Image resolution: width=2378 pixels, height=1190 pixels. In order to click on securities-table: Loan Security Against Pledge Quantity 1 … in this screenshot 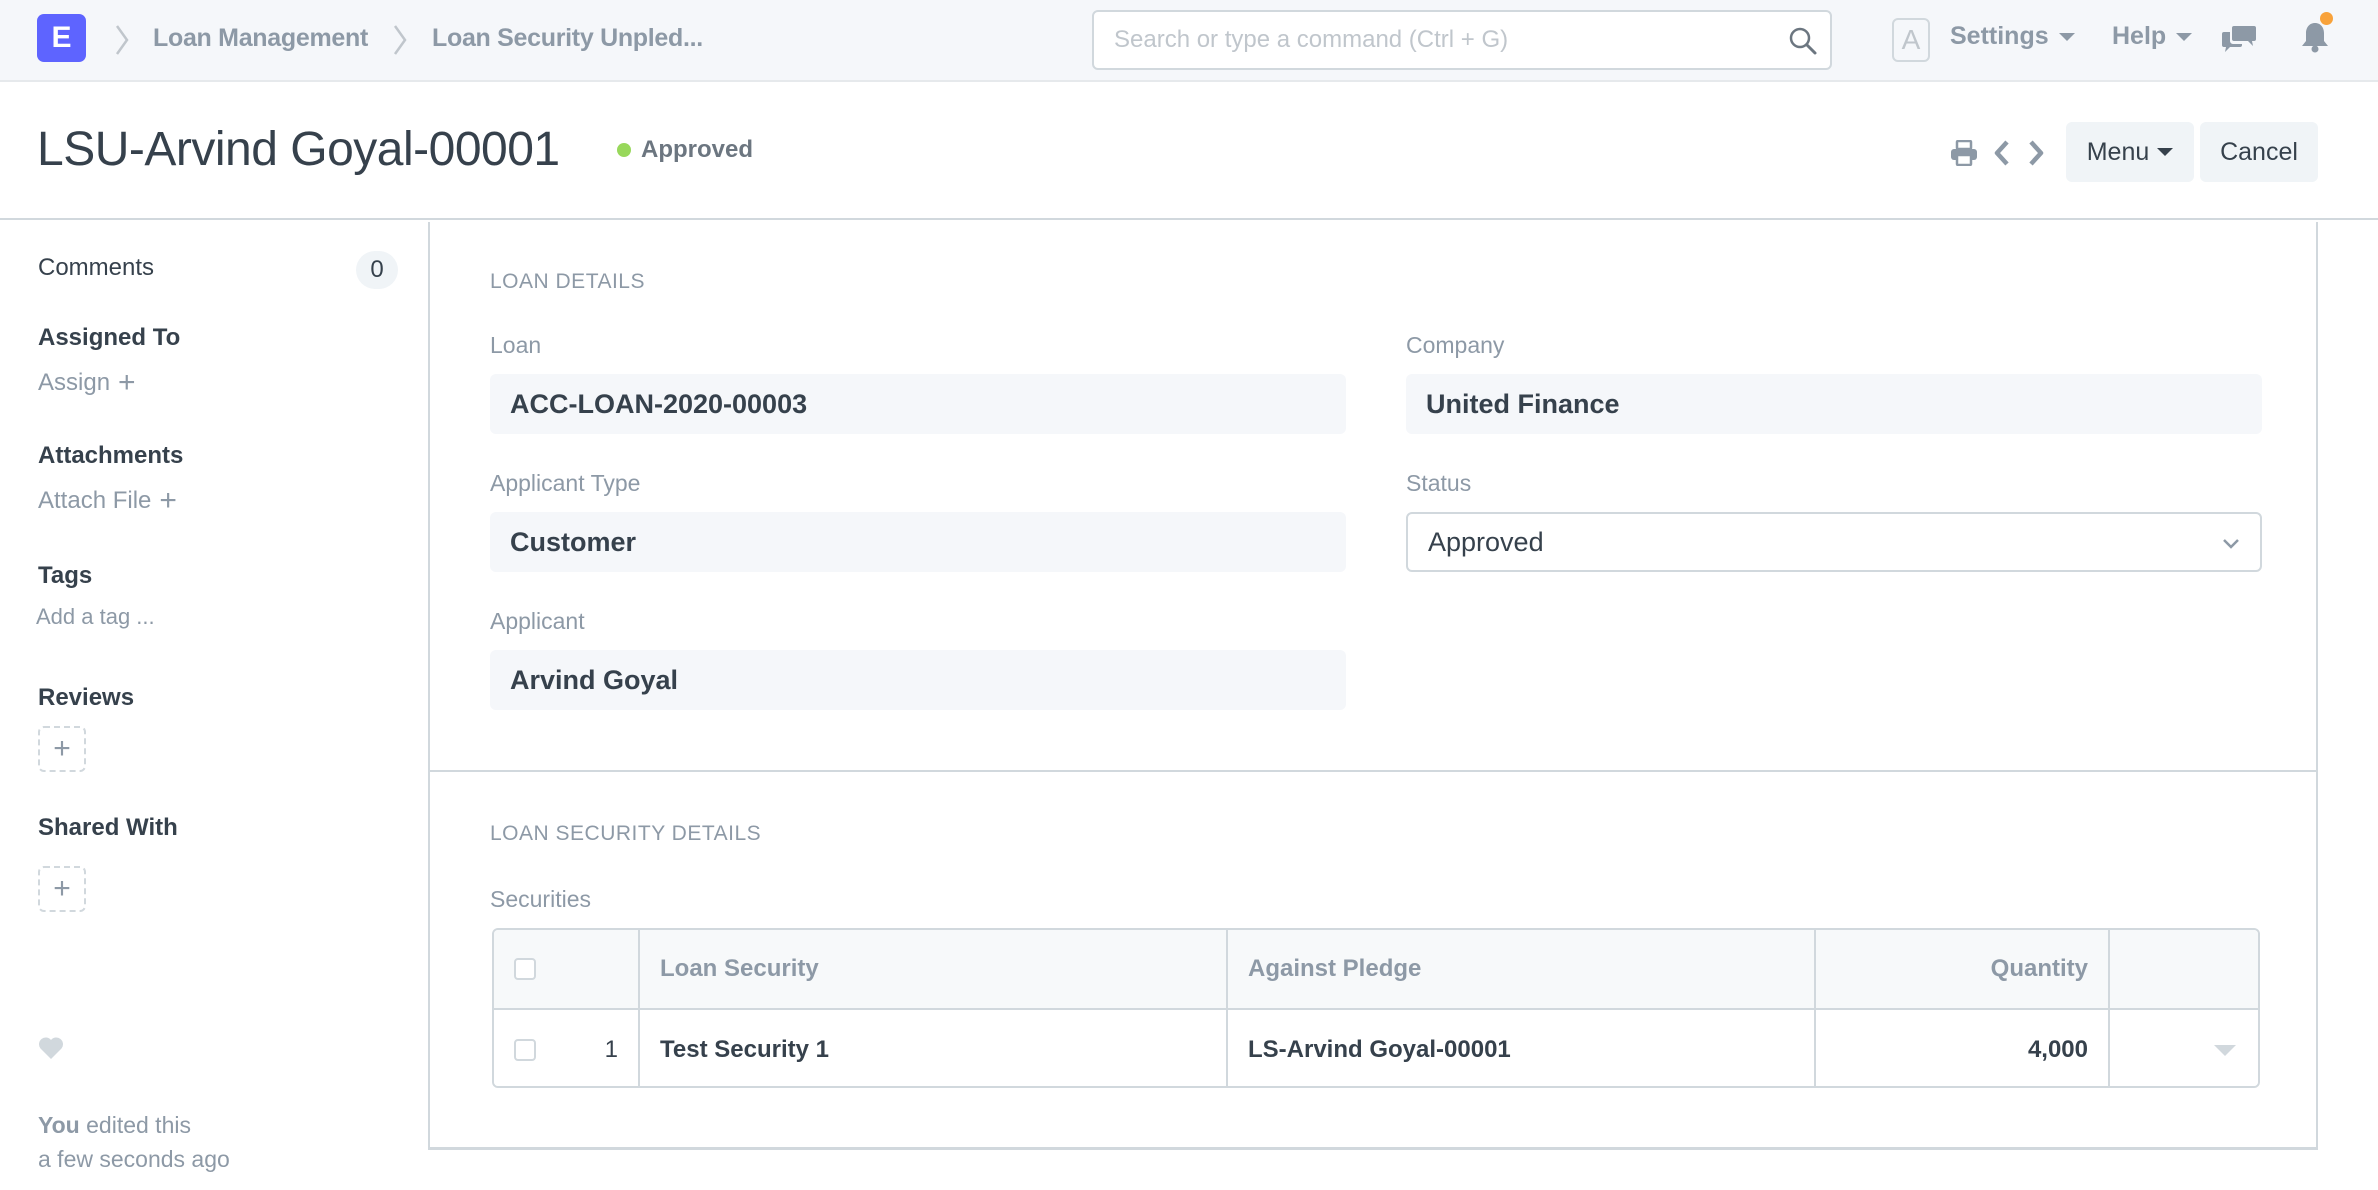, I will do `click(1376, 1008)`.